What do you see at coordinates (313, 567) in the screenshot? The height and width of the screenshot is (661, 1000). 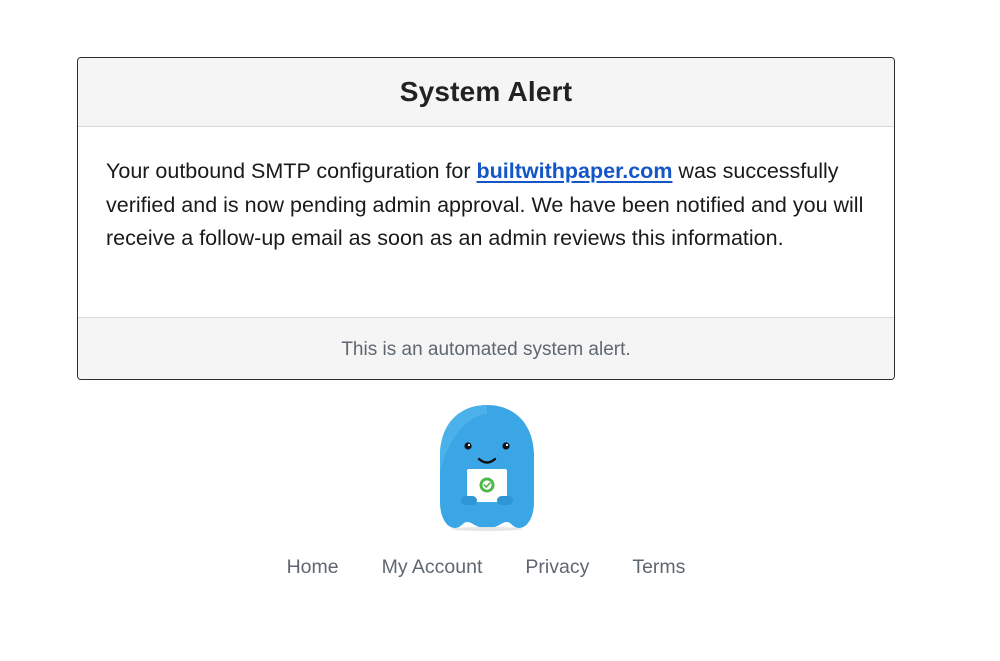 I see `footer-link-home: Home` at bounding box center [313, 567].